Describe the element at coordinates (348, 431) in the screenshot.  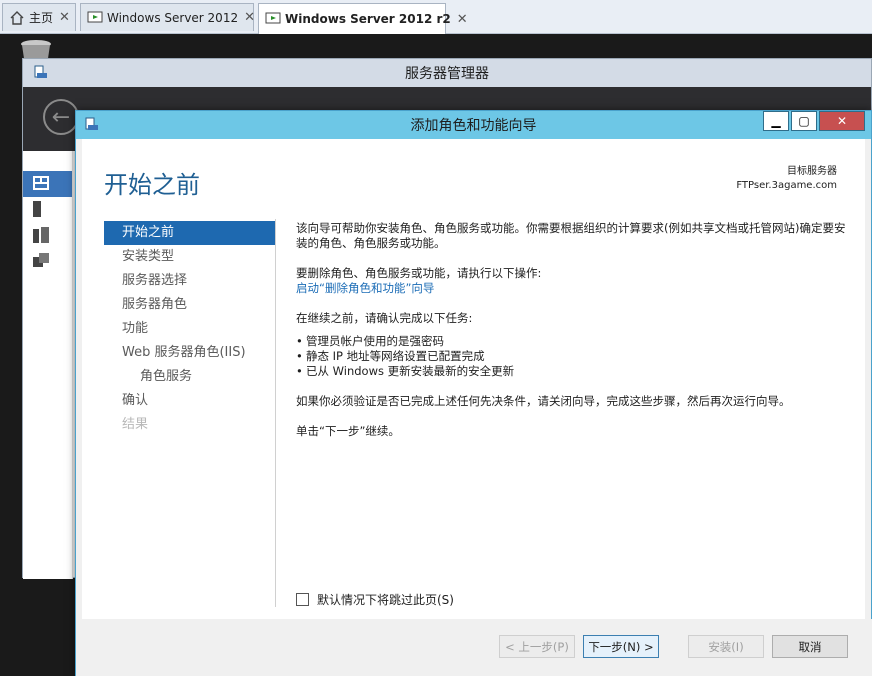
I see `next-note: 单击“下一步”继续。` at that location.